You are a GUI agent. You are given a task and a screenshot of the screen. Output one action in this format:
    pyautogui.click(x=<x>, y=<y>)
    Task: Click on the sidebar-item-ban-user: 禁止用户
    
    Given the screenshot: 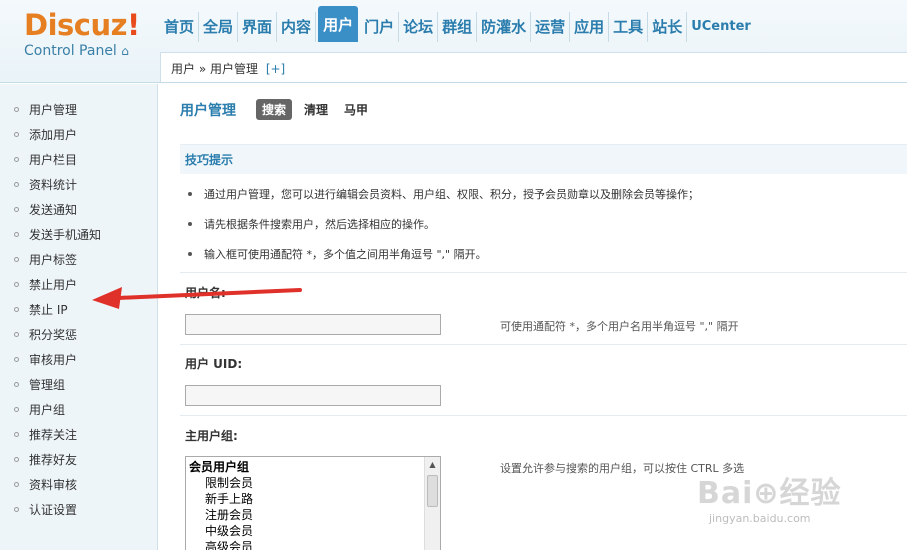 What is the action you would take?
    pyautogui.click(x=78, y=285)
    